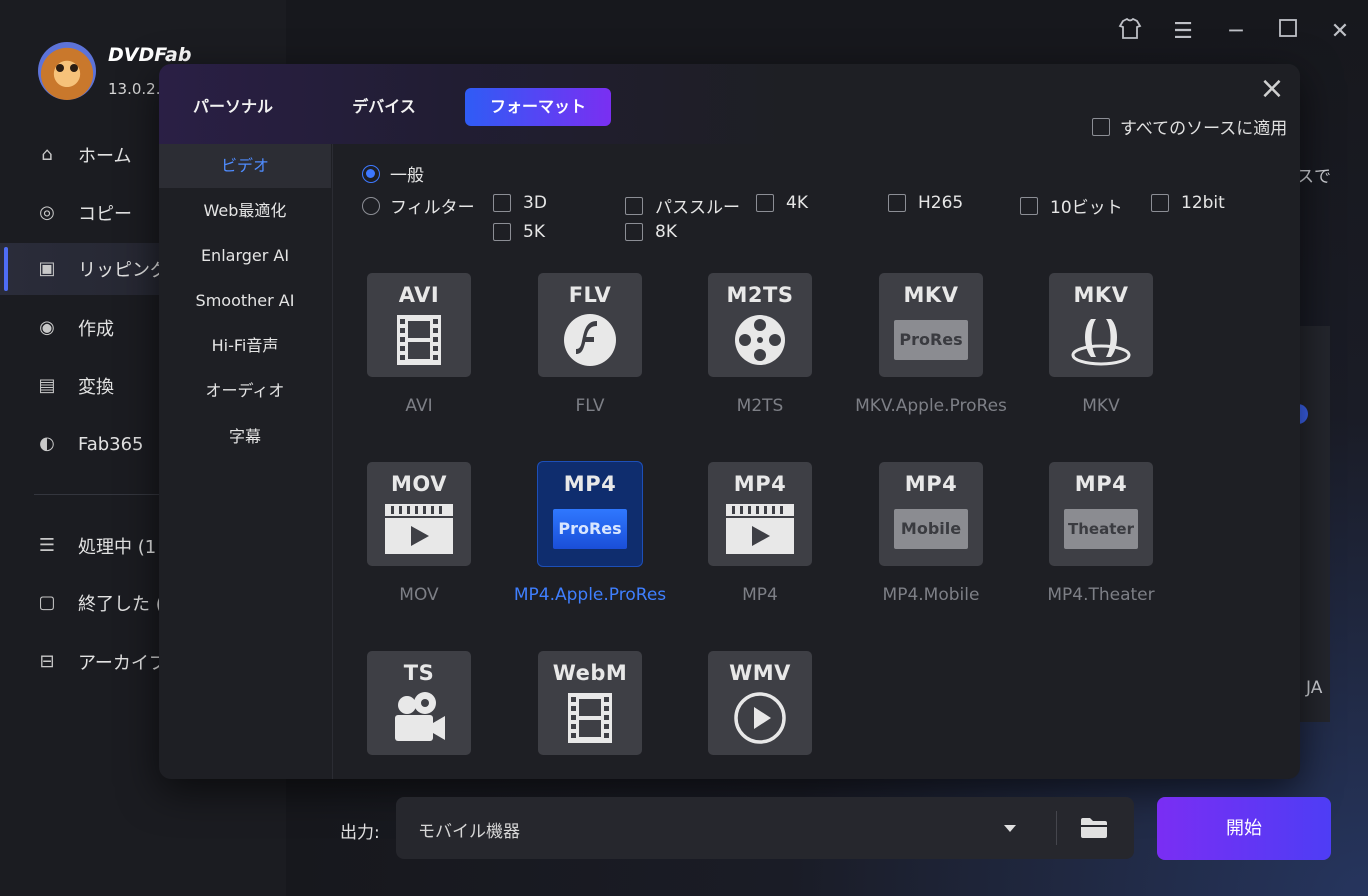 The image size is (1368, 896). What do you see at coordinates (538, 107) in the screenshot?
I see `tab-format: フォーマット` at bounding box center [538, 107].